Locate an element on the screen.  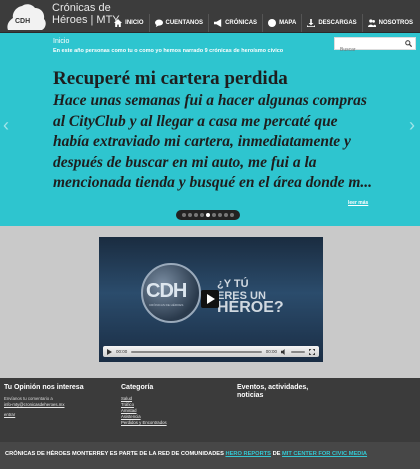
slider-dots is located at coordinates (208, 215).